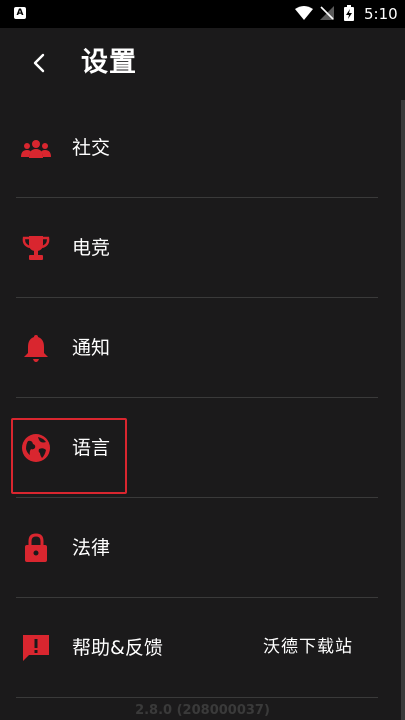 The image size is (405, 720). Describe the element at coordinates (349, 13) in the screenshot. I see `battery-charging-icon` at that location.